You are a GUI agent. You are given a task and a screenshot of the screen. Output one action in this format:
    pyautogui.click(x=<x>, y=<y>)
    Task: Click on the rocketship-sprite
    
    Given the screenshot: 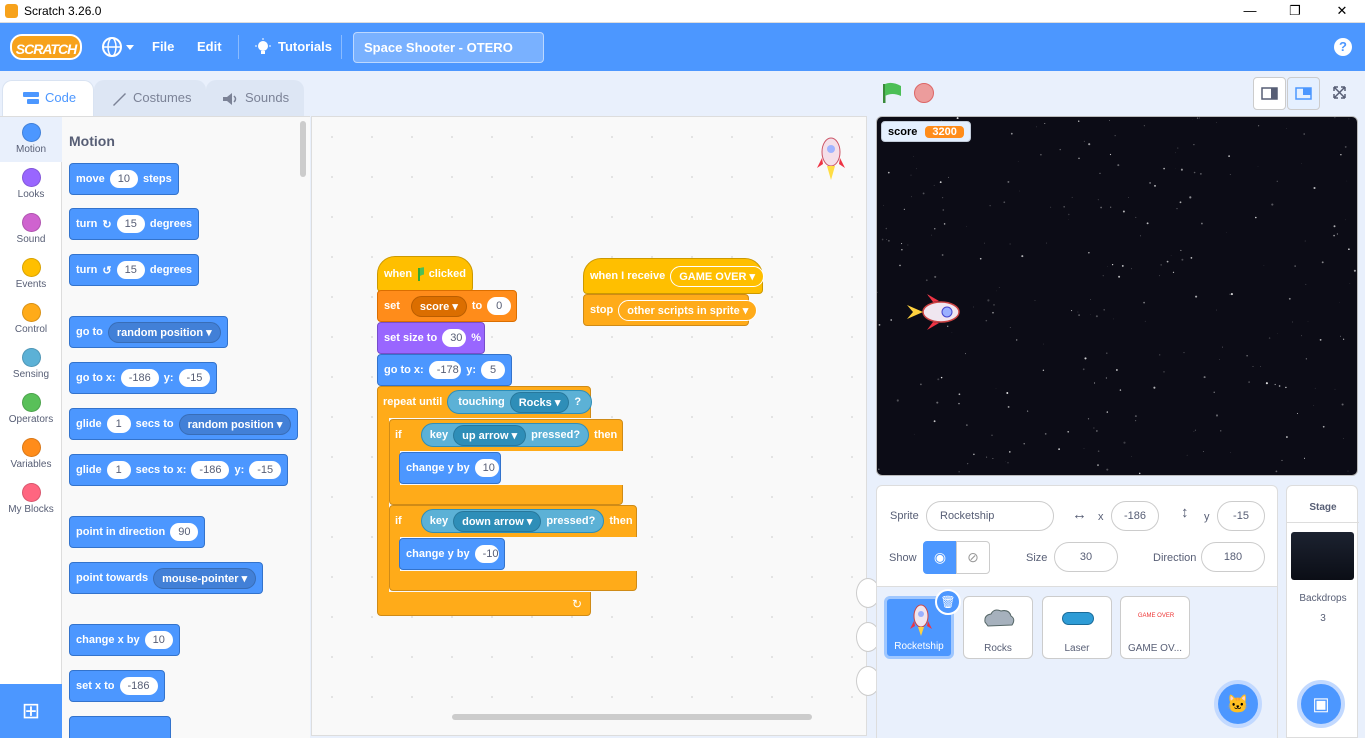 What is the action you would take?
    pyautogui.click(x=933, y=312)
    